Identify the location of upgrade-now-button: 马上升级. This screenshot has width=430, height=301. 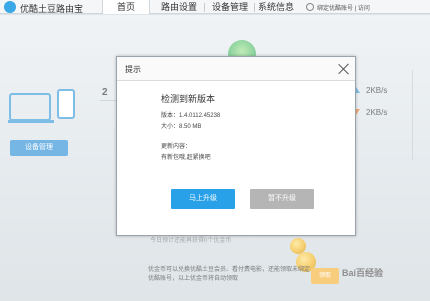
(203, 199).